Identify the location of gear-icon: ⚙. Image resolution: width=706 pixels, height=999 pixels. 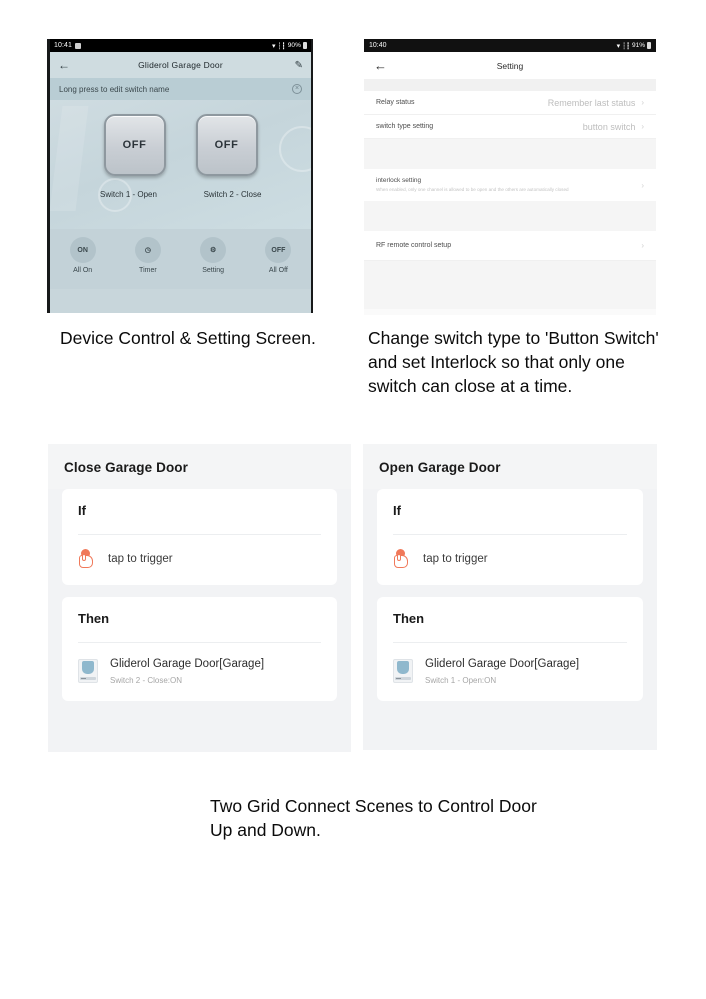
(213, 250).